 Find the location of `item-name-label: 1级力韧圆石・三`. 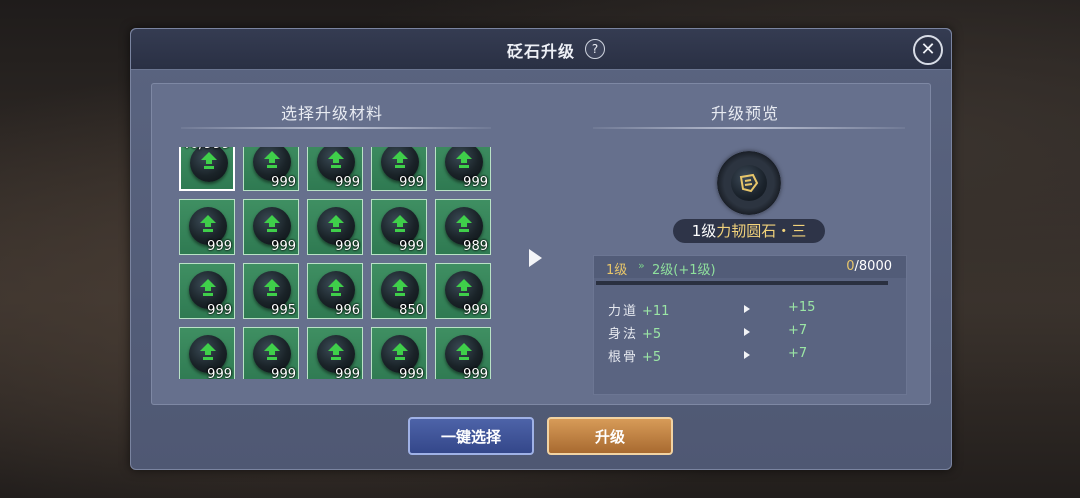

item-name-label: 1级力韧圆石・三 is located at coordinates (749, 231).